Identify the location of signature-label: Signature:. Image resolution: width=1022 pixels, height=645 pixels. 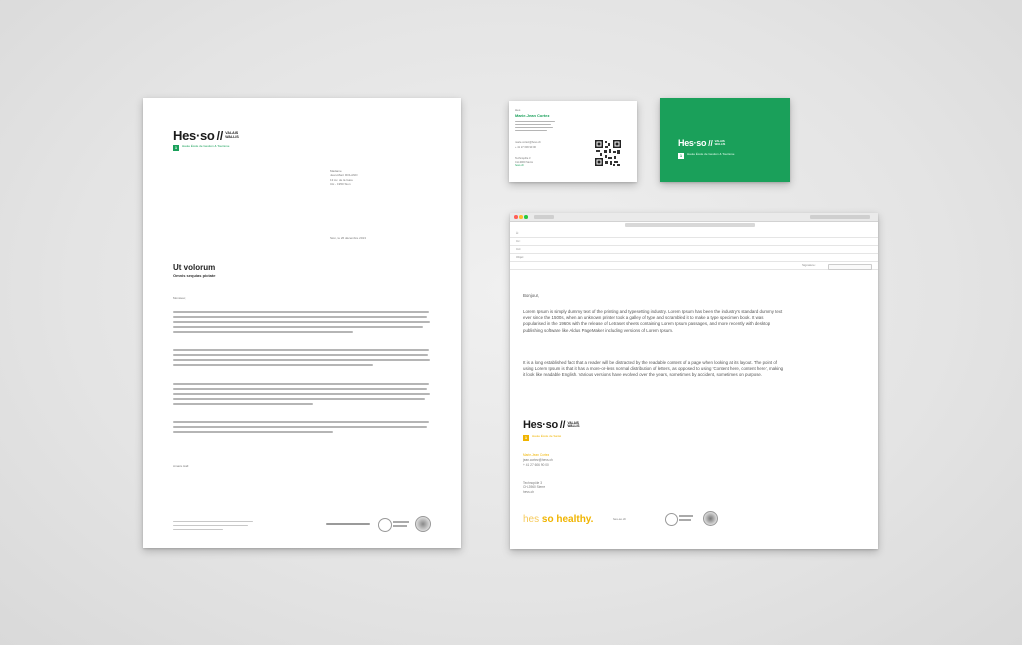
(809, 265).